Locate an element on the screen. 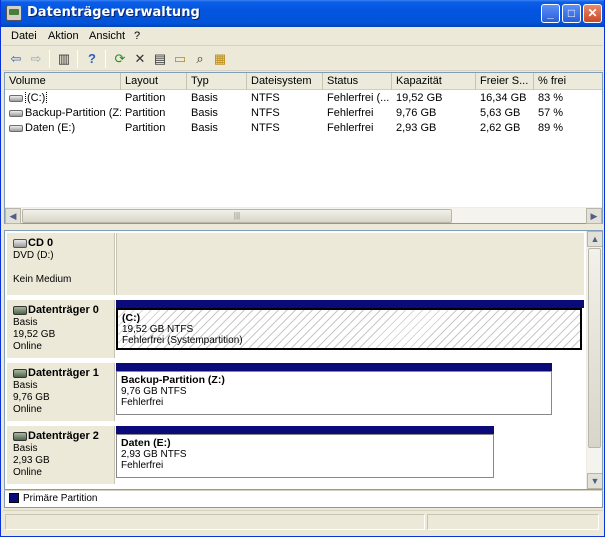  partition-e: Daten (E:) 2,93 GB NTFS Fehlerfrei is located at coordinates (305, 456).